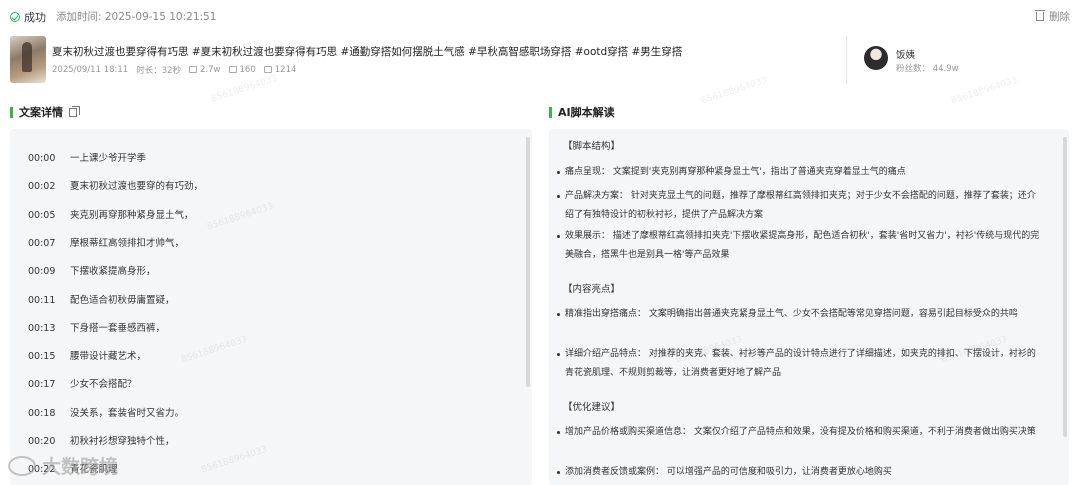  Describe the element at coordinates (35, 17) in the screenshot. I see `status-label: 成功` at that location.